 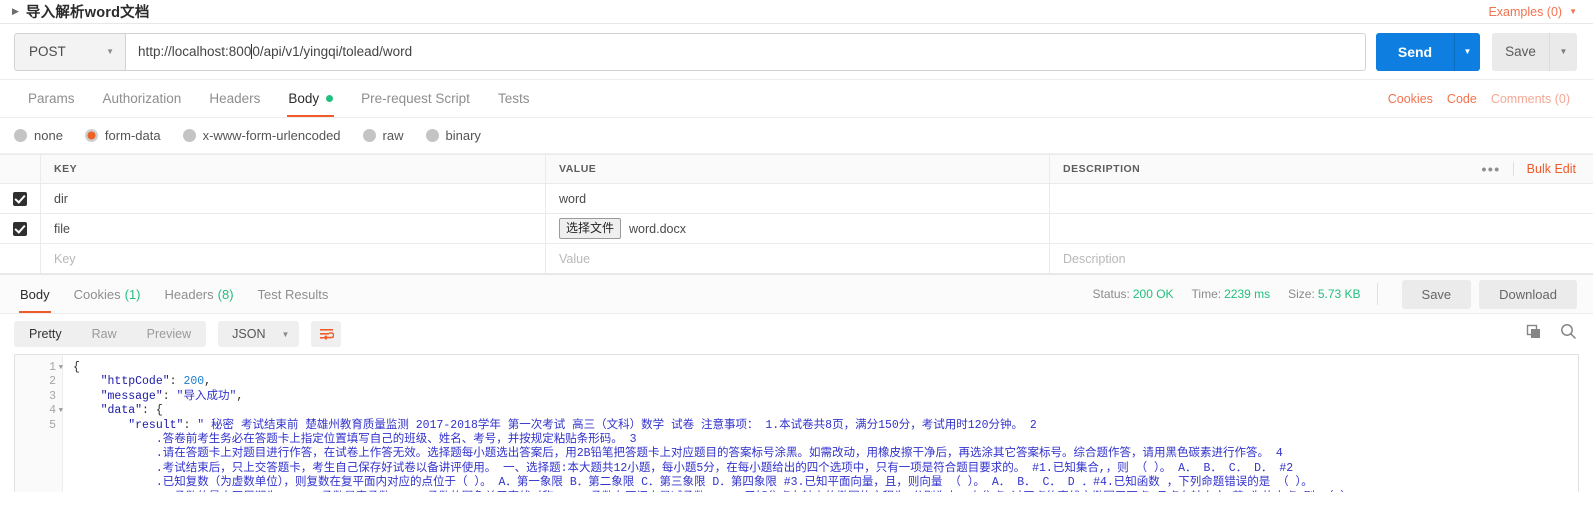 I want to click on radio-x-www-form-urlencoded: x-www-form-urlencoded, so click(x=261, y=135).